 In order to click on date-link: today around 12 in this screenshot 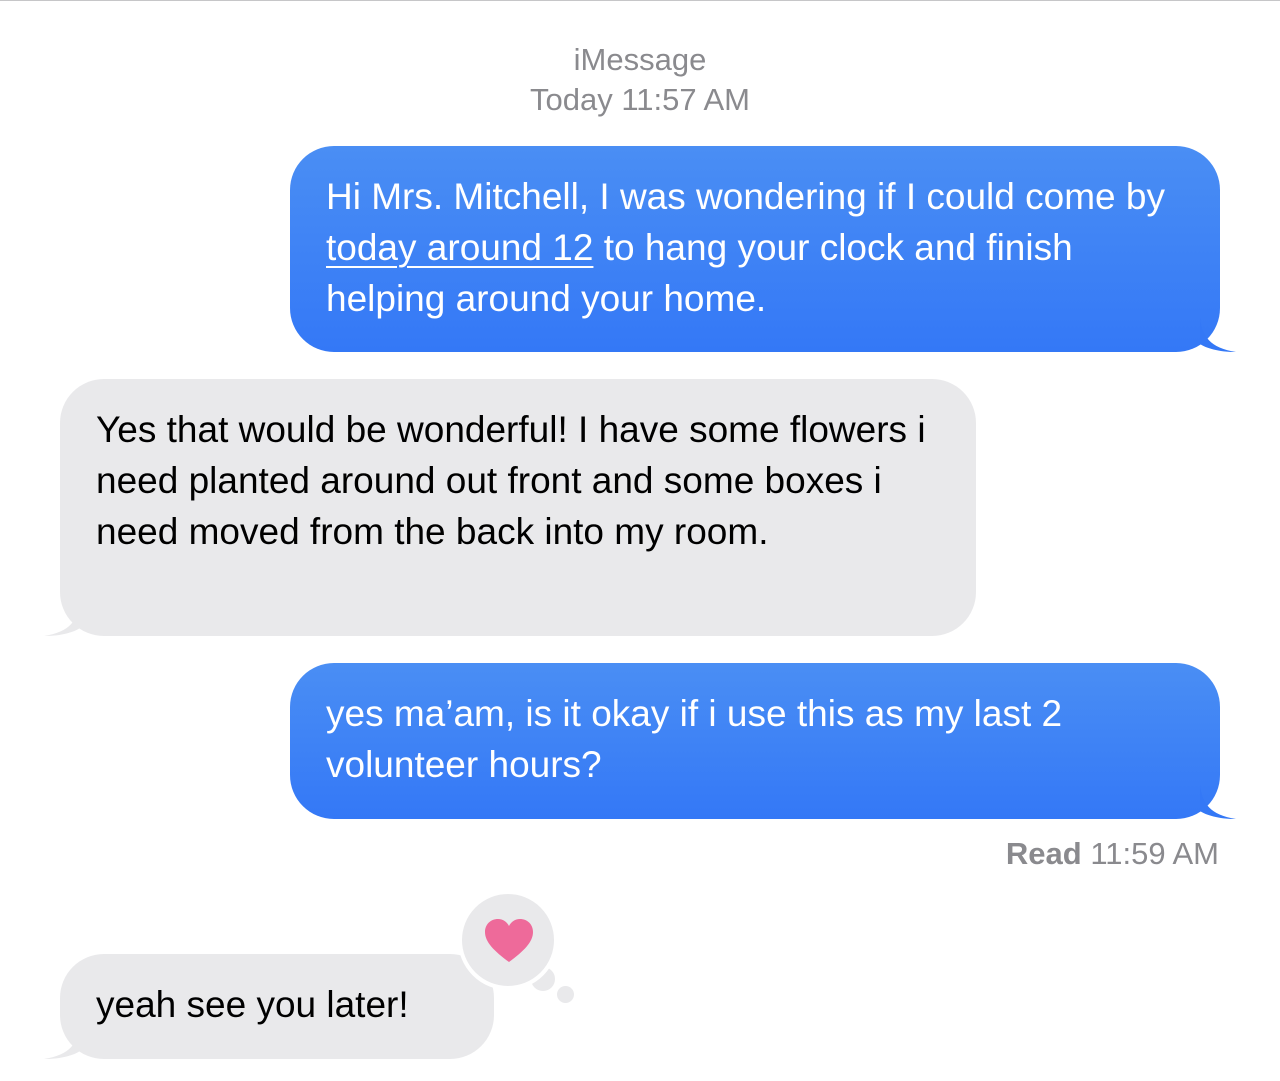, I will do `click(459, 247)`.